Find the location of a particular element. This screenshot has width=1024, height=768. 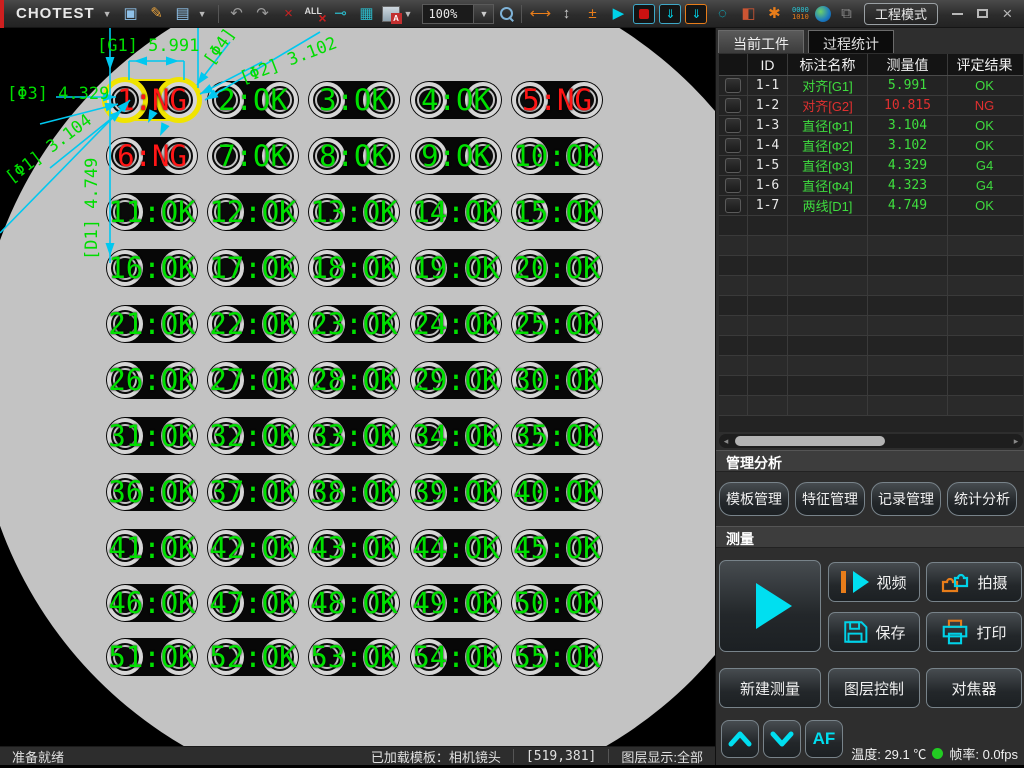

undo-icon: ↶ is located at coordinates (237, 14).